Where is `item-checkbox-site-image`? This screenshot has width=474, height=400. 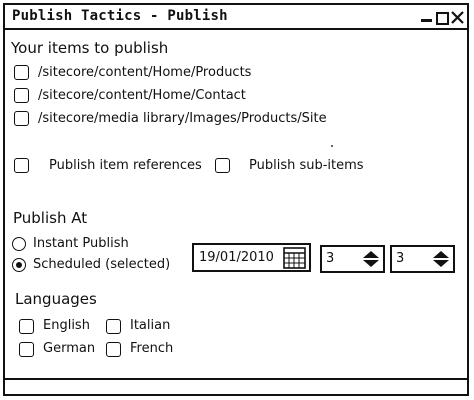
item-checkbox-site-image is located at coordinates (21, 118).